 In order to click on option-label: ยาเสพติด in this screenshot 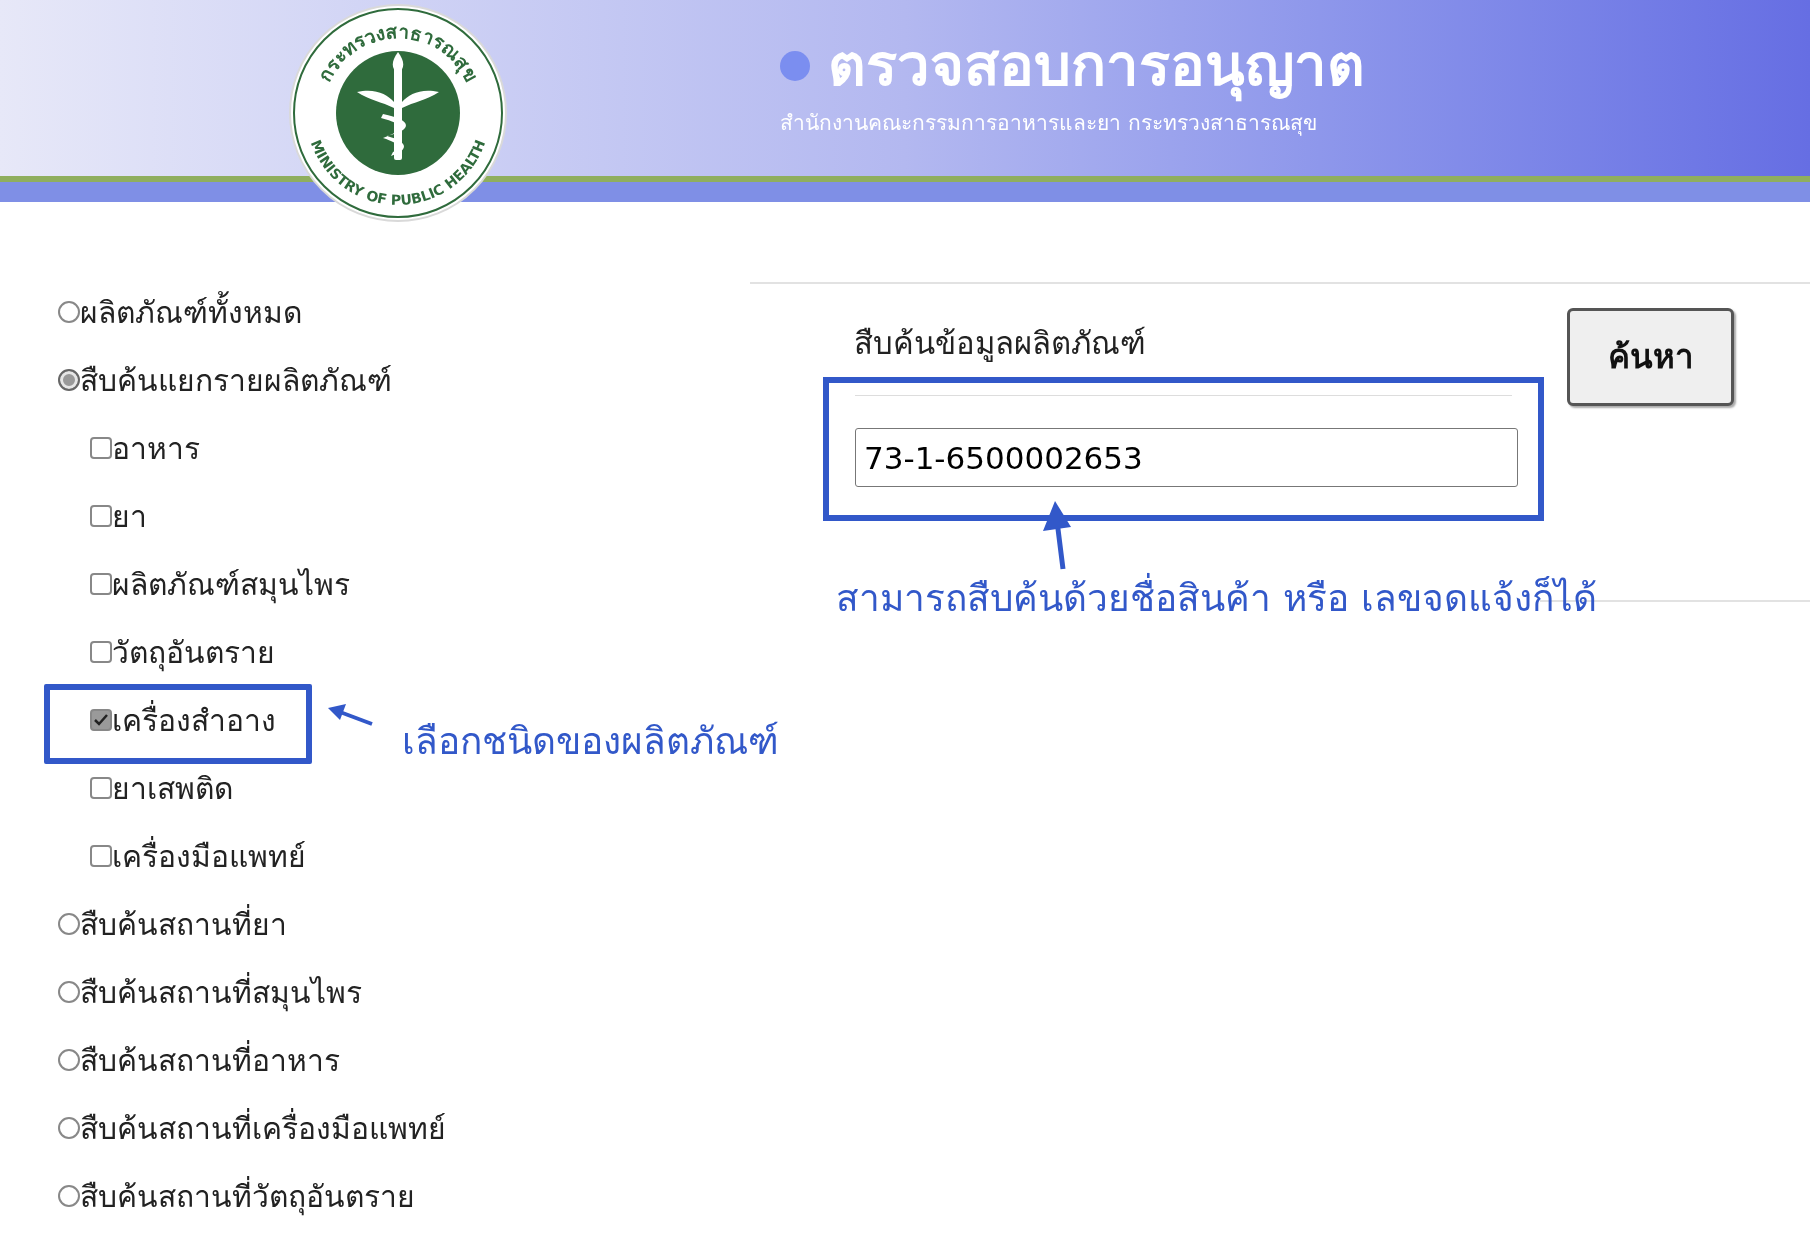, I will do `click(172, 788)`.